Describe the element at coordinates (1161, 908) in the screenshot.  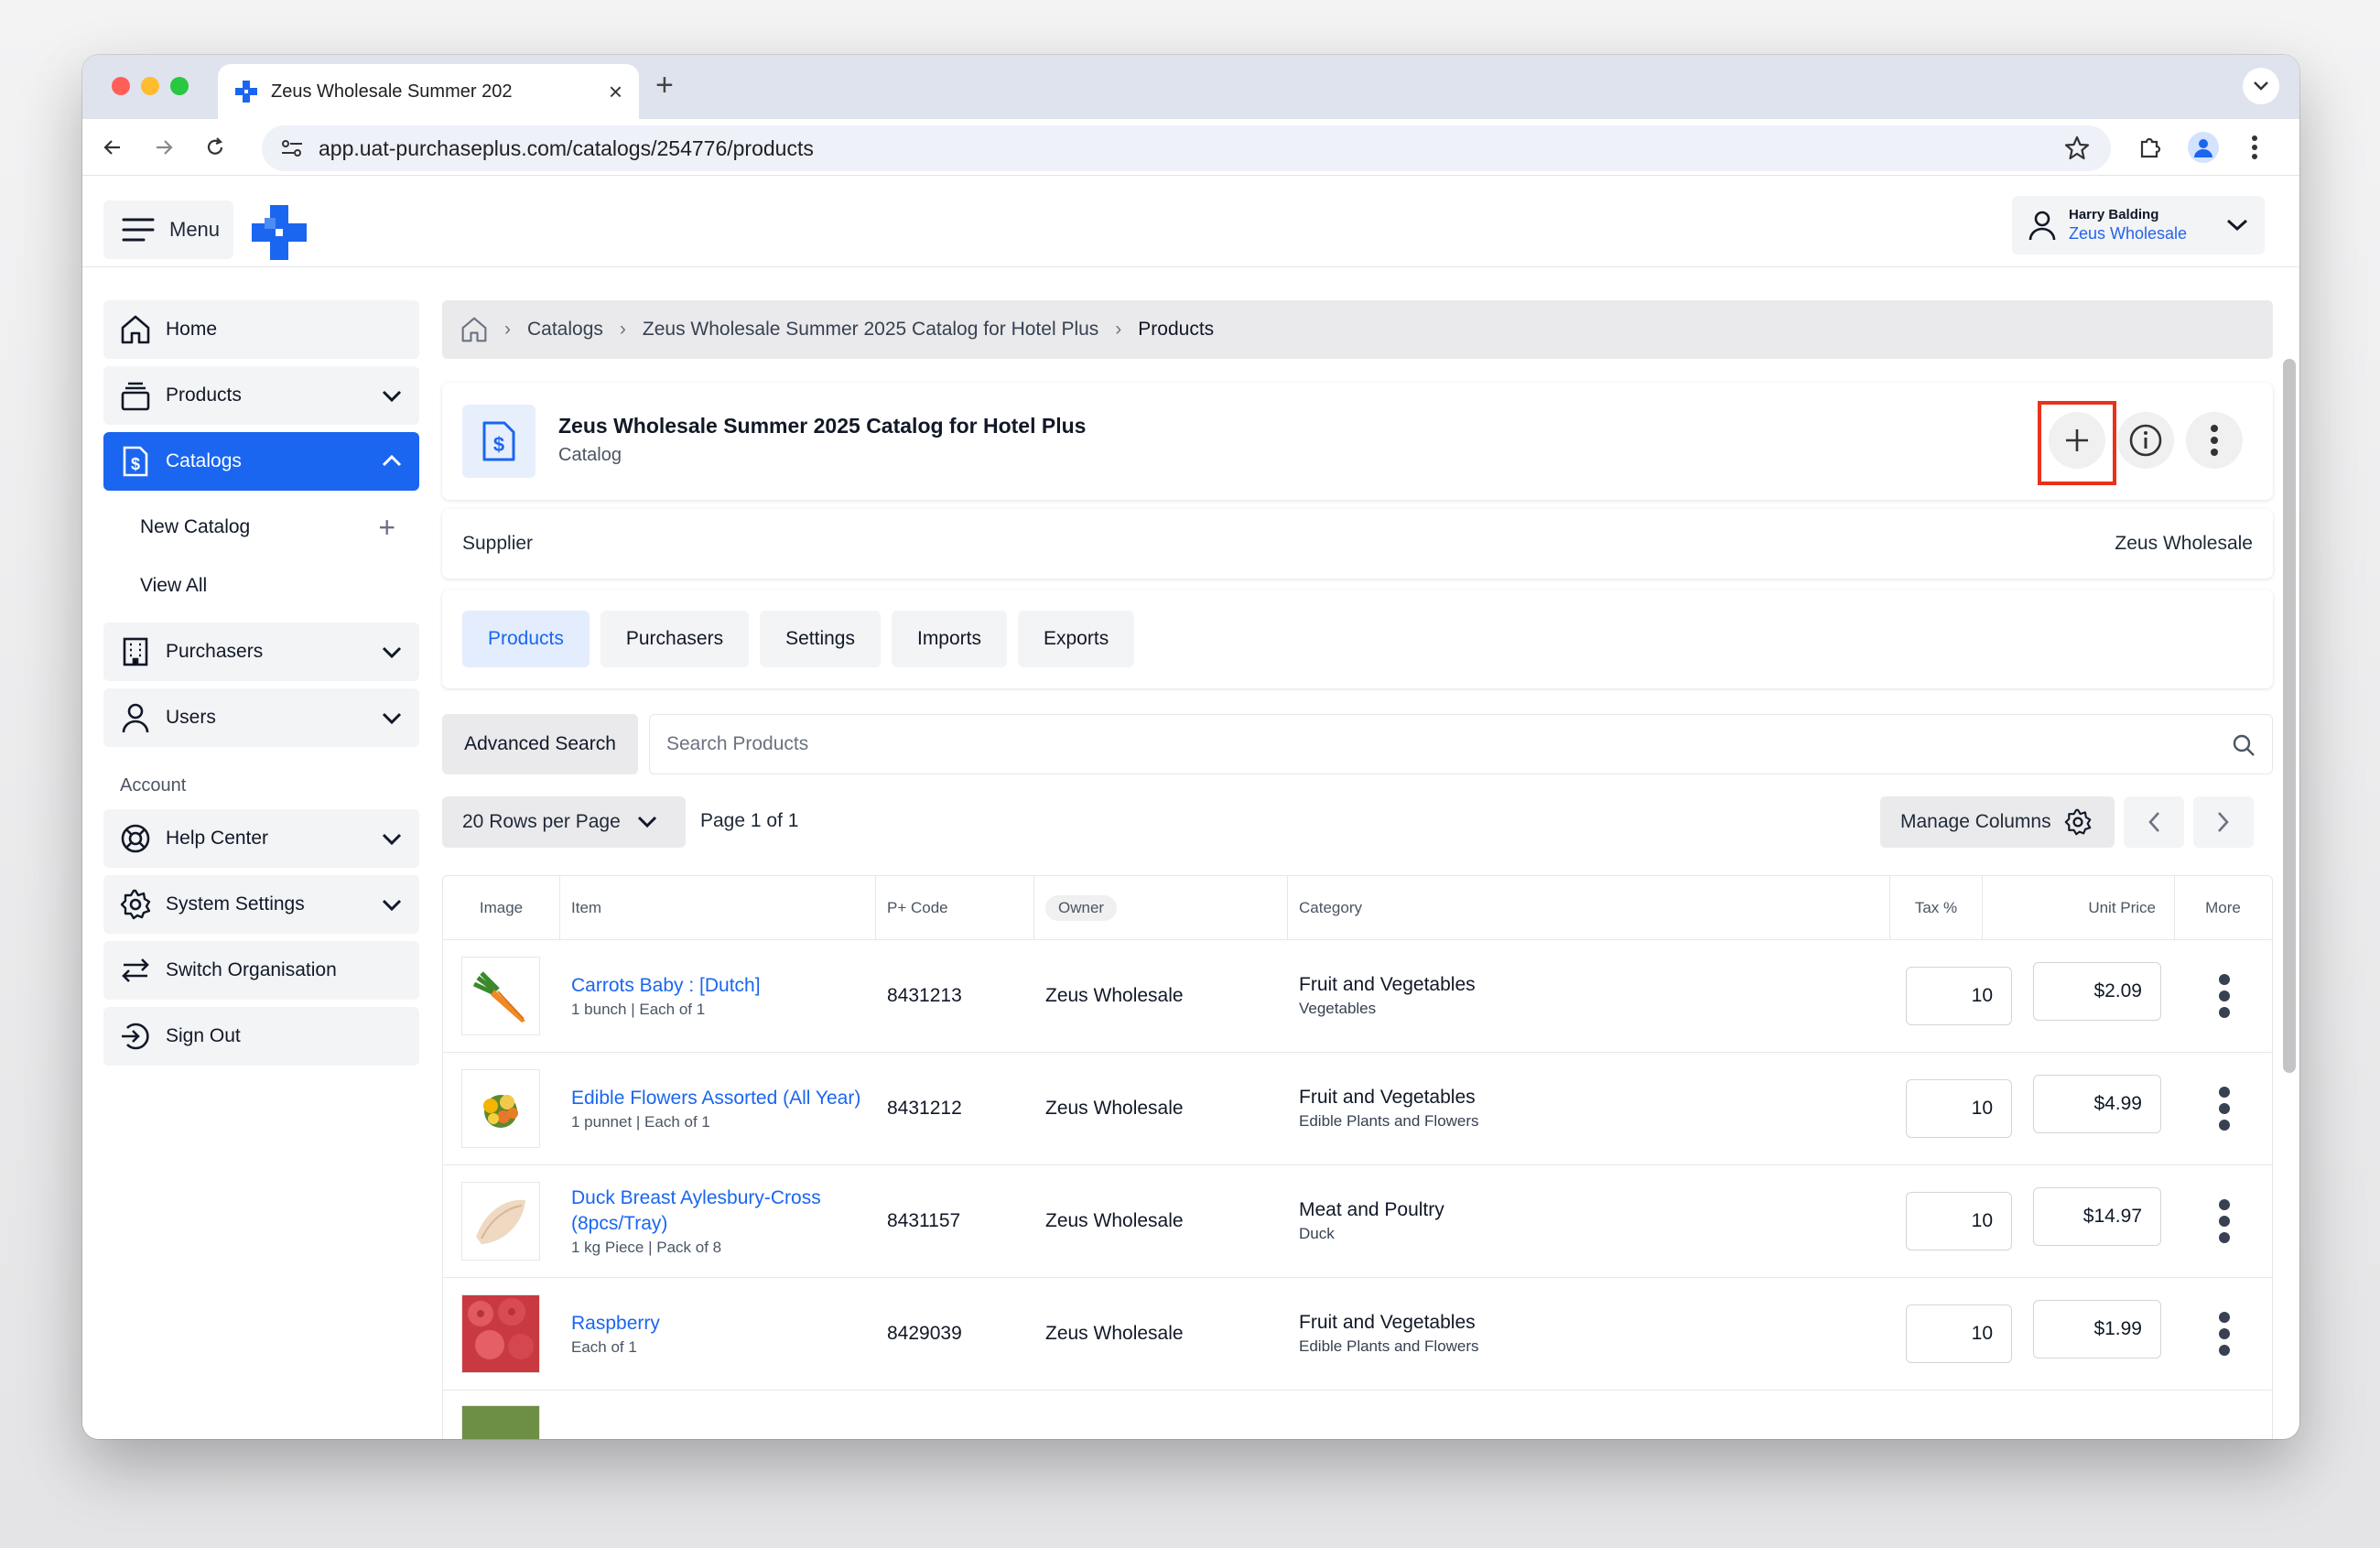
I see `column-header-owner: Owner` at that location.